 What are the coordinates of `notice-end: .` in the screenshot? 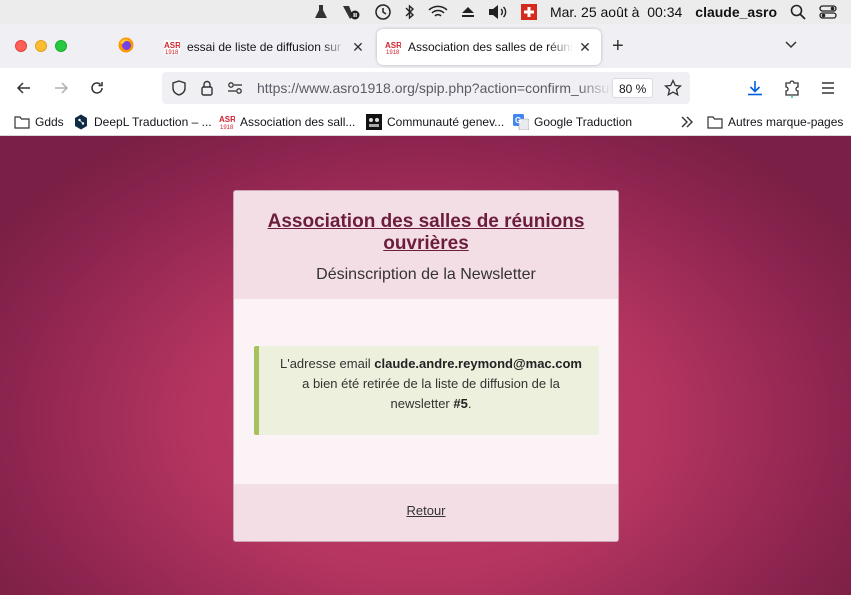 It's located at (469, 403).